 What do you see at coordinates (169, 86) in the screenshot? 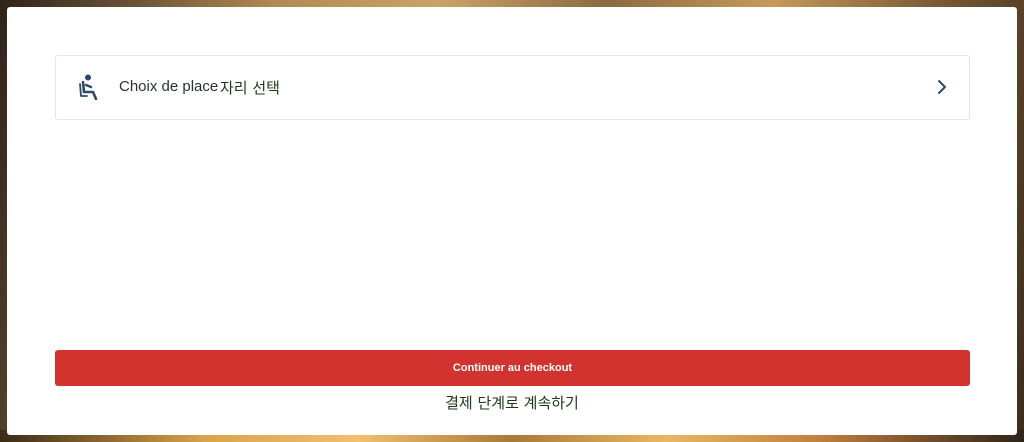
I see `seat-selection-label: Choix de place` at bounding box center [169, 86].